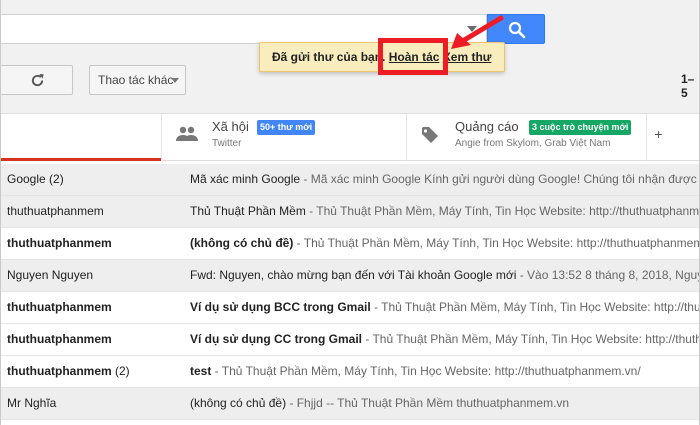 The image size is (700, 425). I want to click on sender: thuthuatphanmem (2), so click(68, 371).